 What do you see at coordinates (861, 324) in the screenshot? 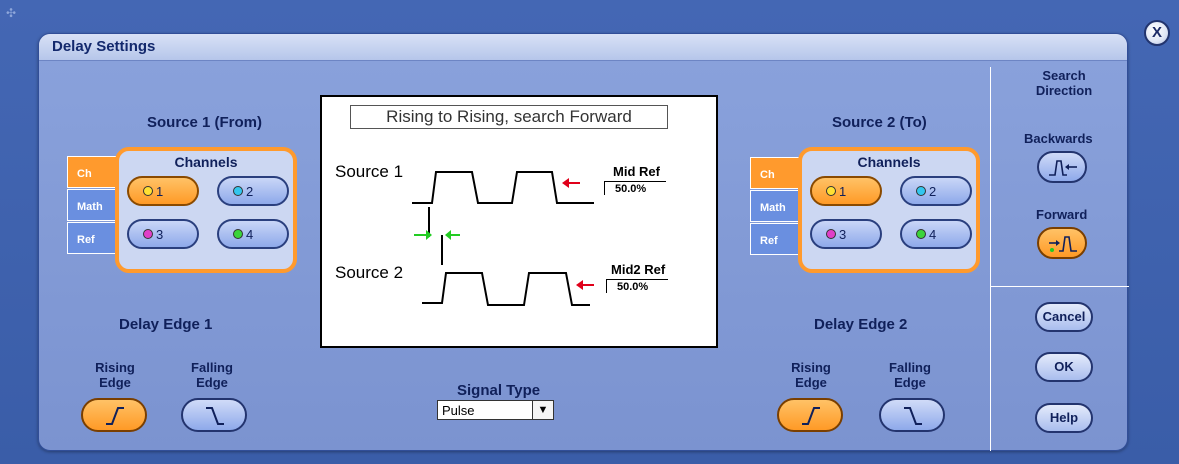
I see `edge2-title: Delay Edge 2` at bounding box center [861, 324].